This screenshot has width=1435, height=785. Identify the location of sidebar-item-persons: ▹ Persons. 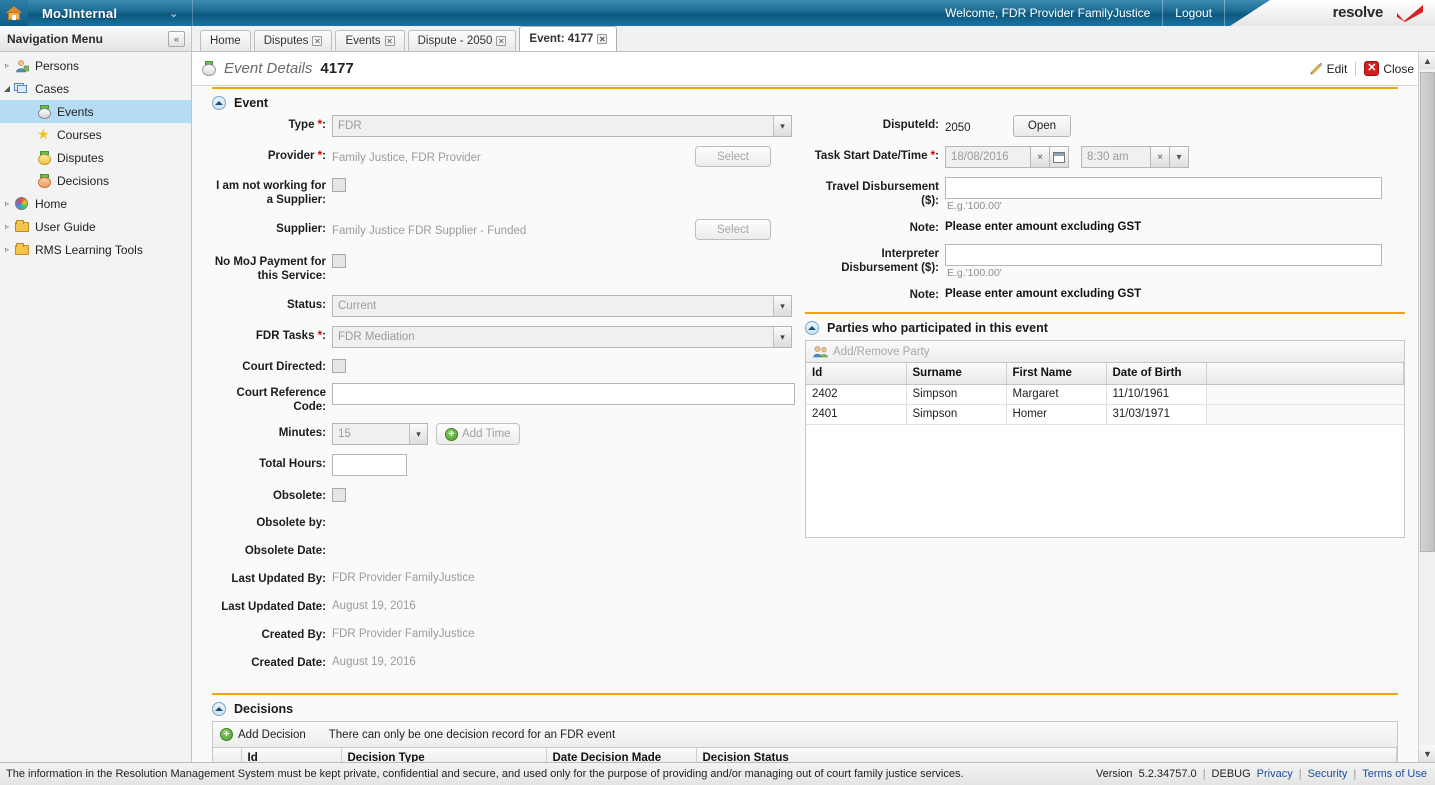
(95, 65).